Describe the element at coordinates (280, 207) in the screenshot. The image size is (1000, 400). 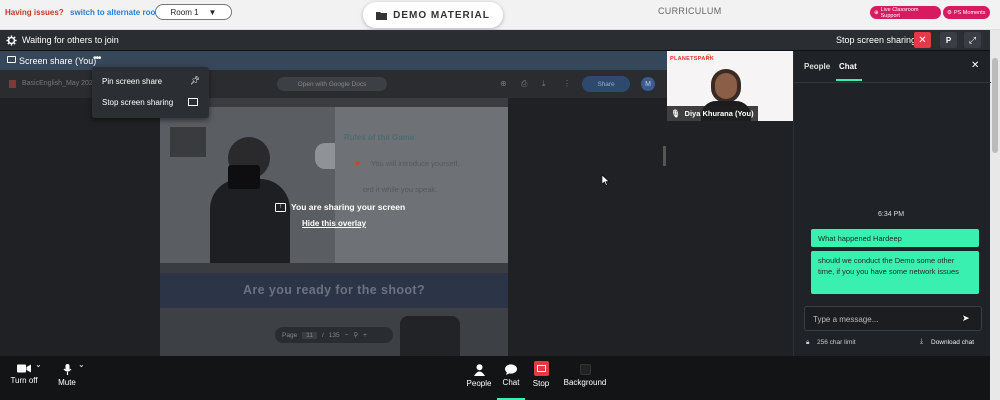
I see `screen-share-icon: ↑` at that location.